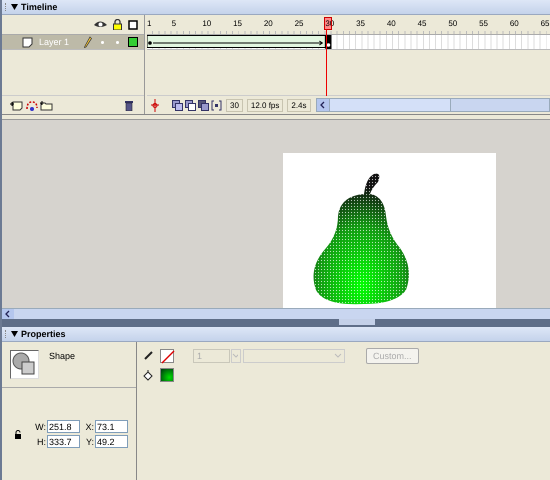  I want to click on onion-markers-icon, so click(216, 105).